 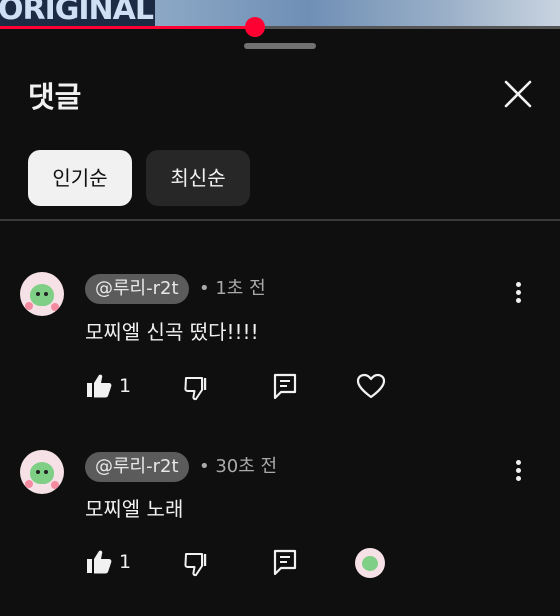 What do you see at coordinates (77, 13) in the screenshot?
I see `video-overlay-text: ORIGINAL` at bounding box center [77, 13].